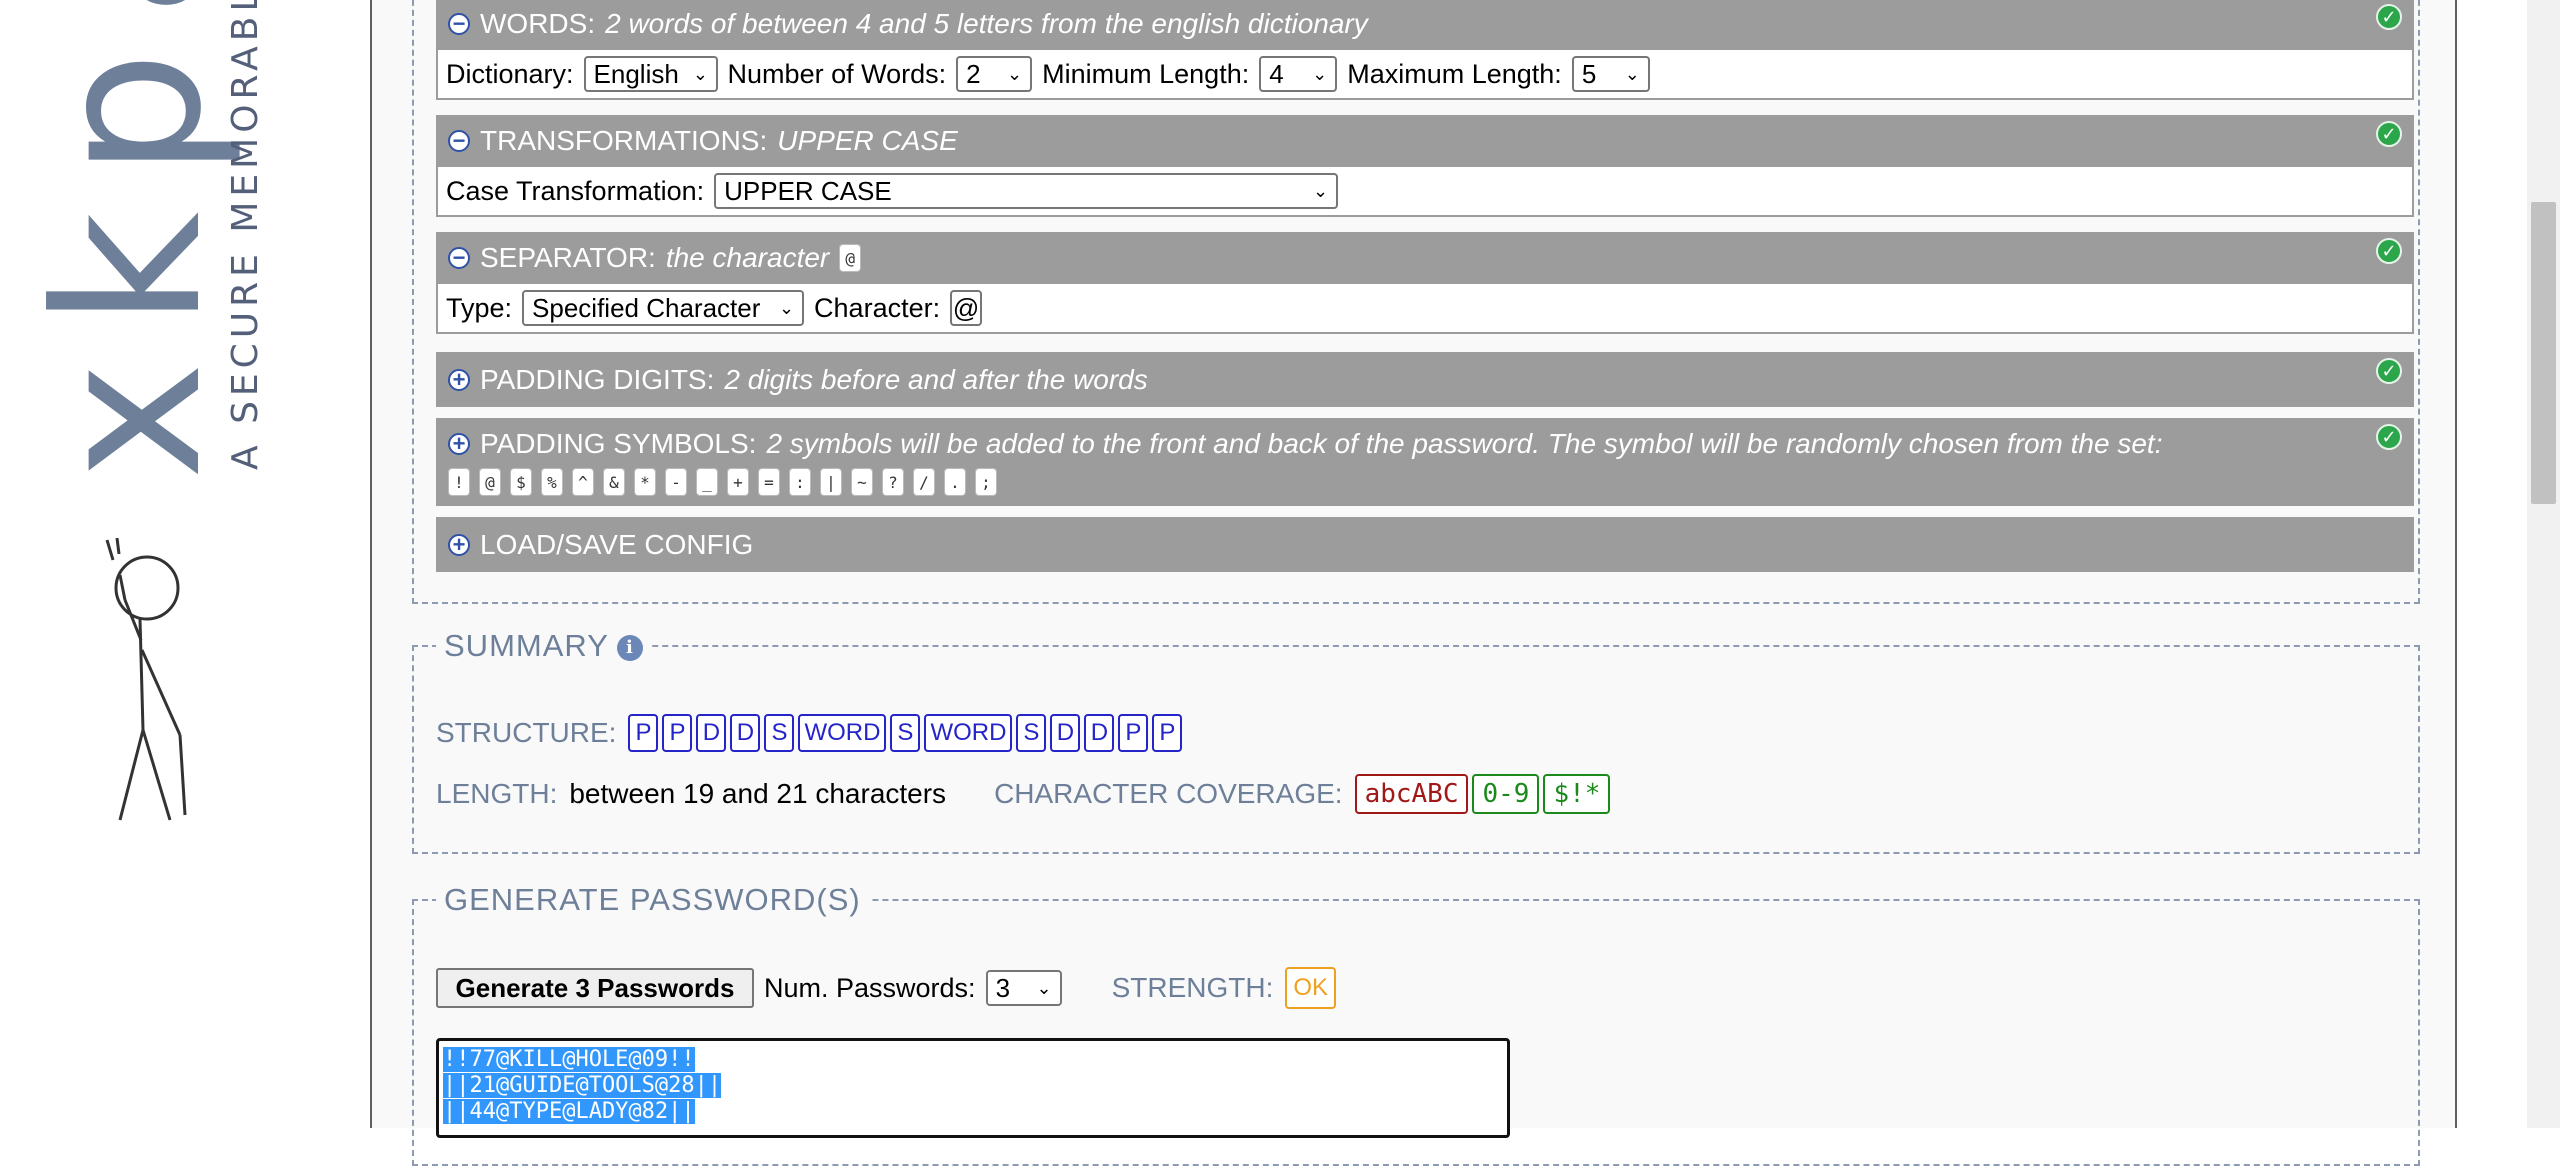 The height and width of the screenshot is (1166, 2560). Describe the element at coordinates (955, 482) in the screenshot. I see `padding-symbol-tag: .` at that location.